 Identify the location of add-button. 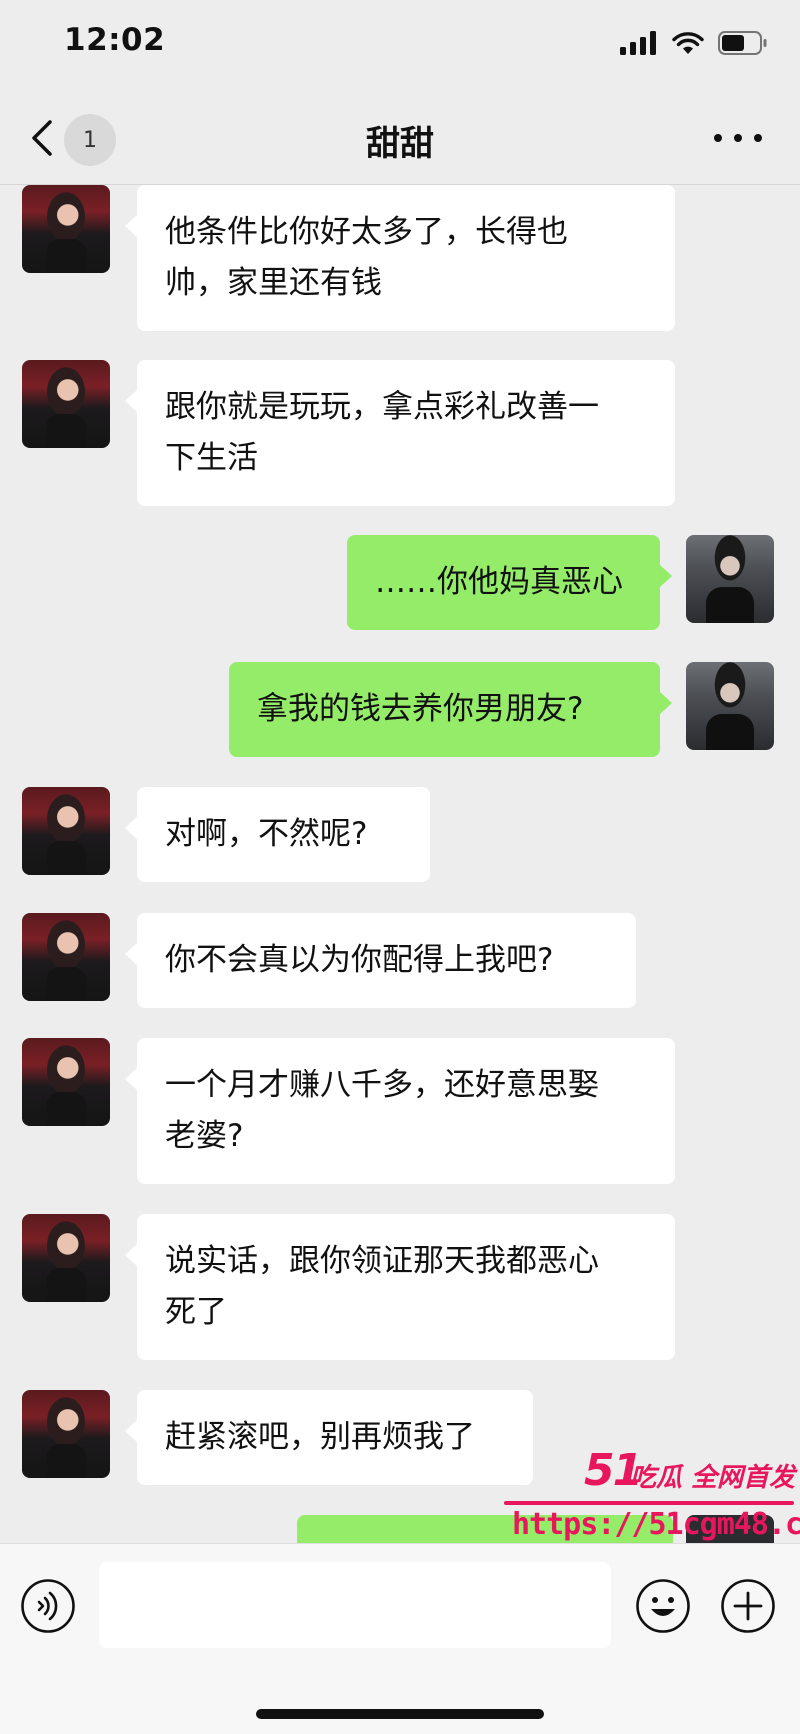
(748, 1606).